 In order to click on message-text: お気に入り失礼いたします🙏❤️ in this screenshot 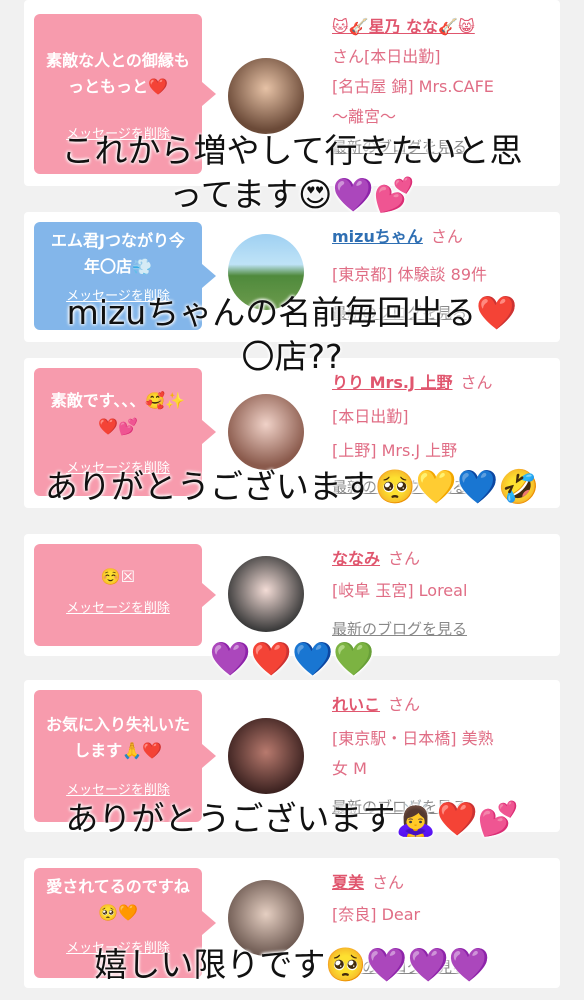, I will do `click(117, 737)`.